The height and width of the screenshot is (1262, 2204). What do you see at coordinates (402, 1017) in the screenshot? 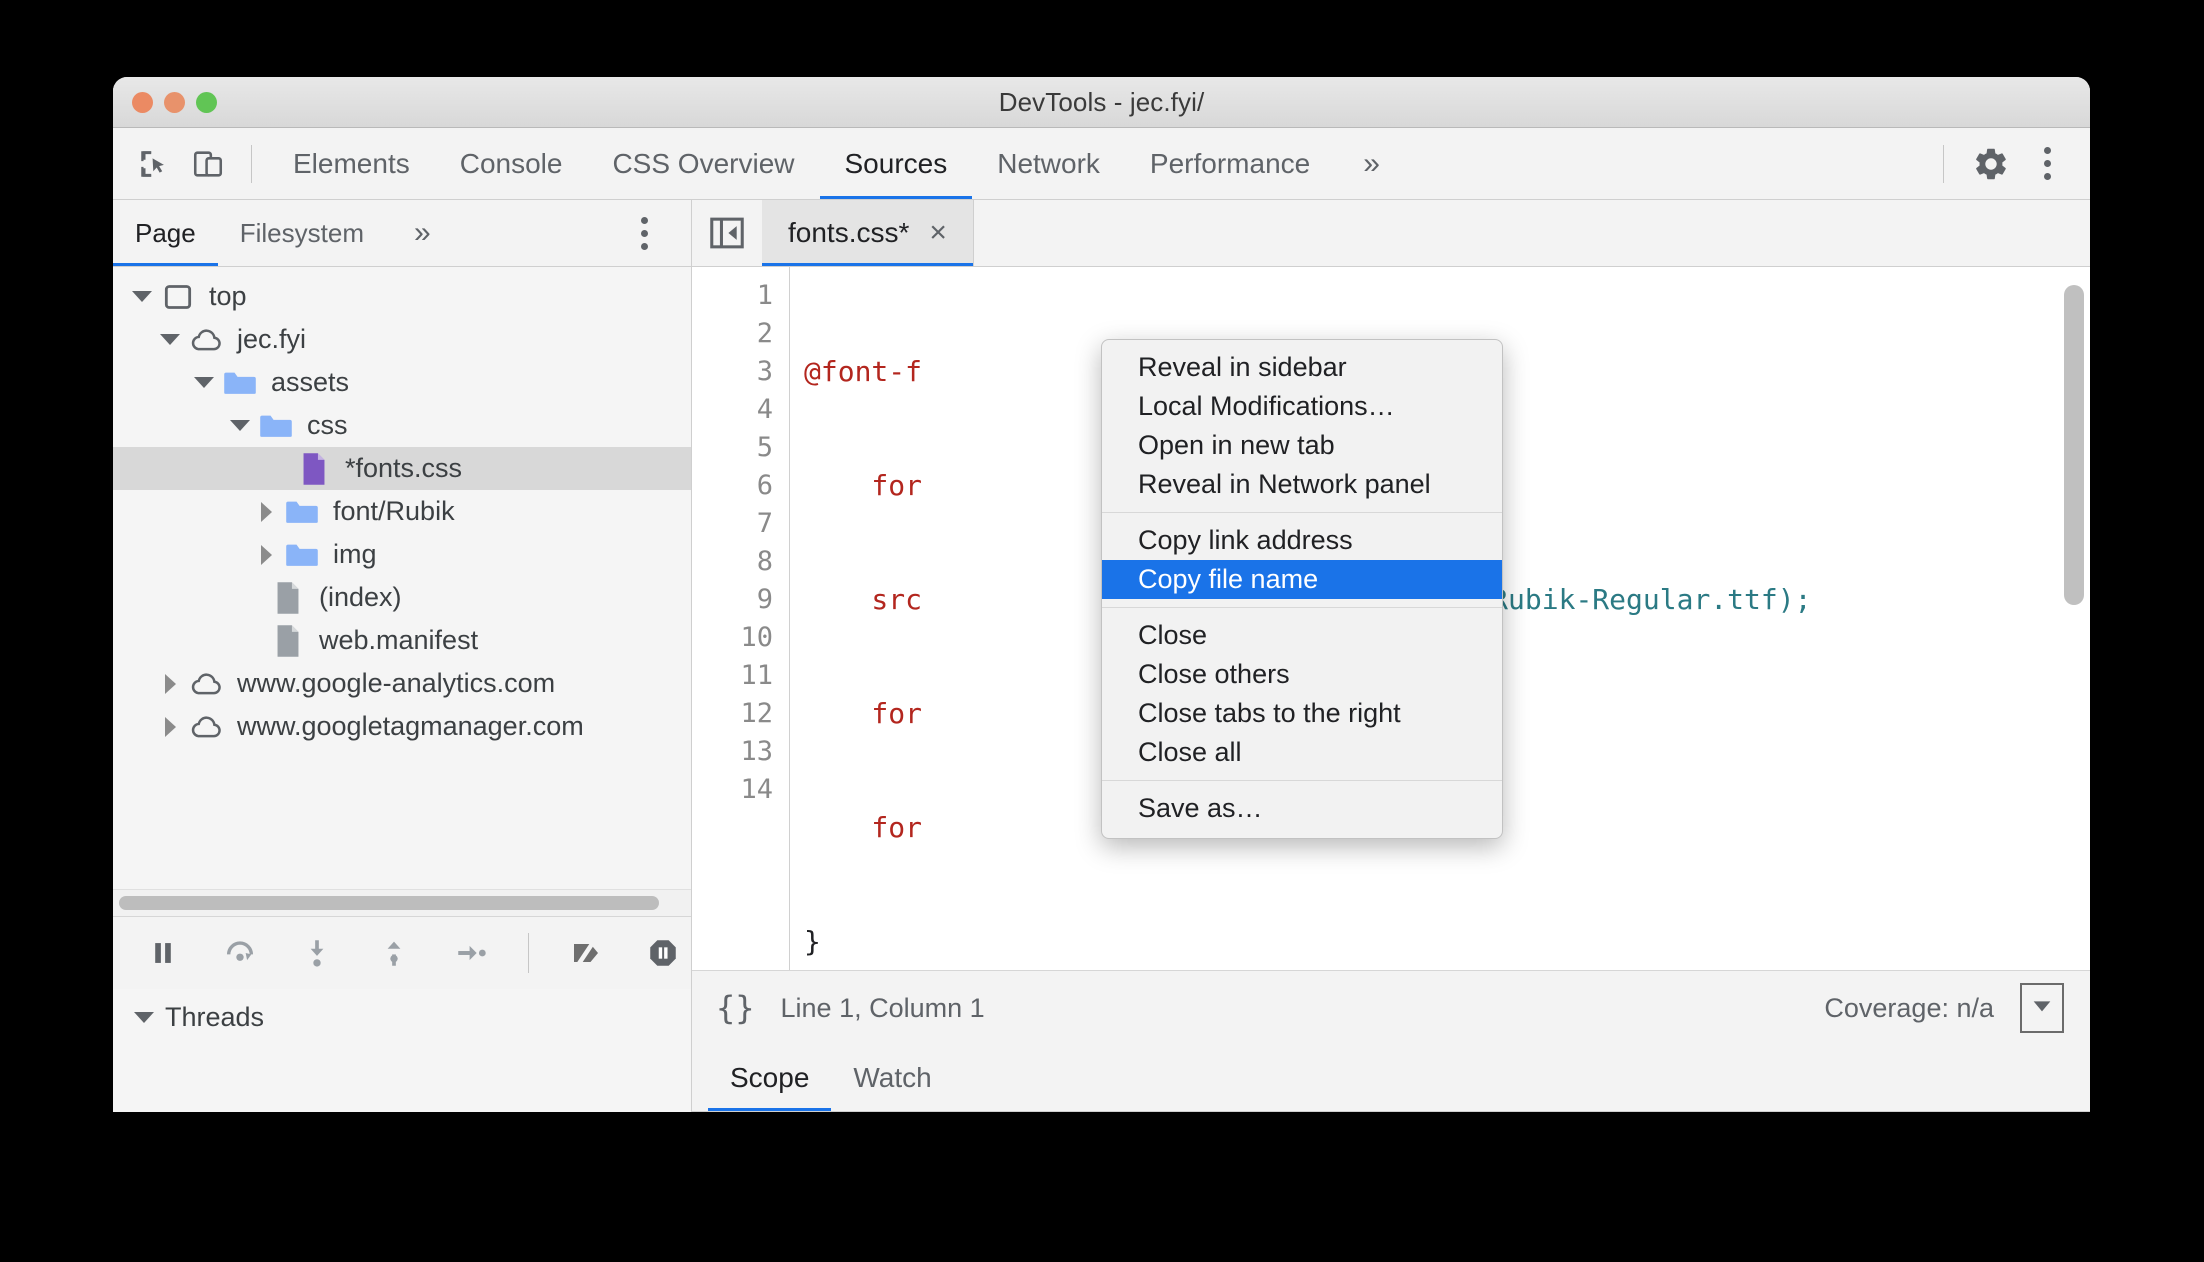
I see `threads-section: Threads` at bounding box center [402, 1017].